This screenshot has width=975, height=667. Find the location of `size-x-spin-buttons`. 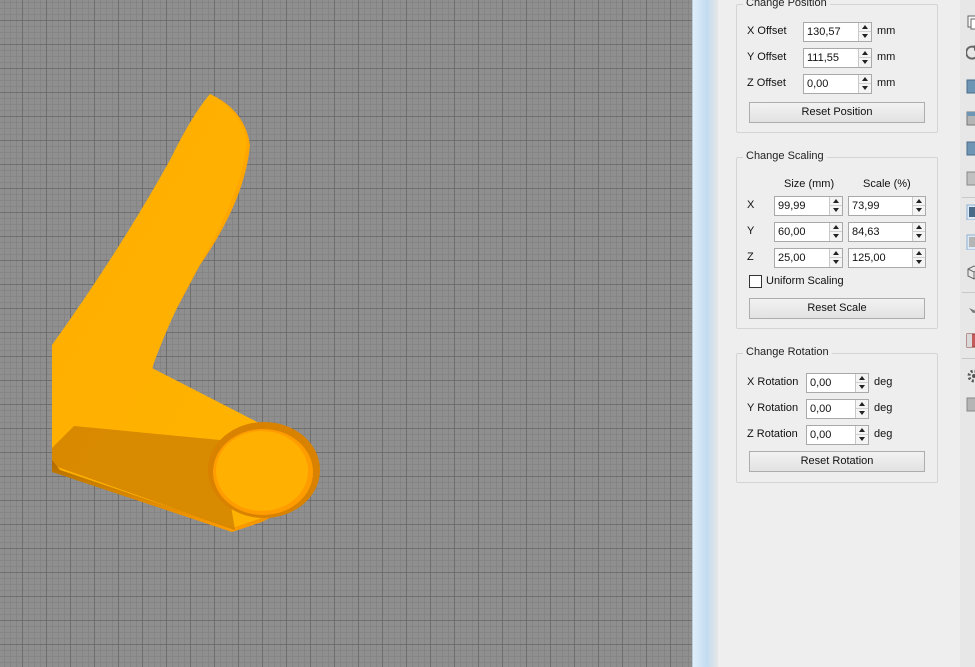

size-x-spin-buttons is located at coordinates (835, 206).